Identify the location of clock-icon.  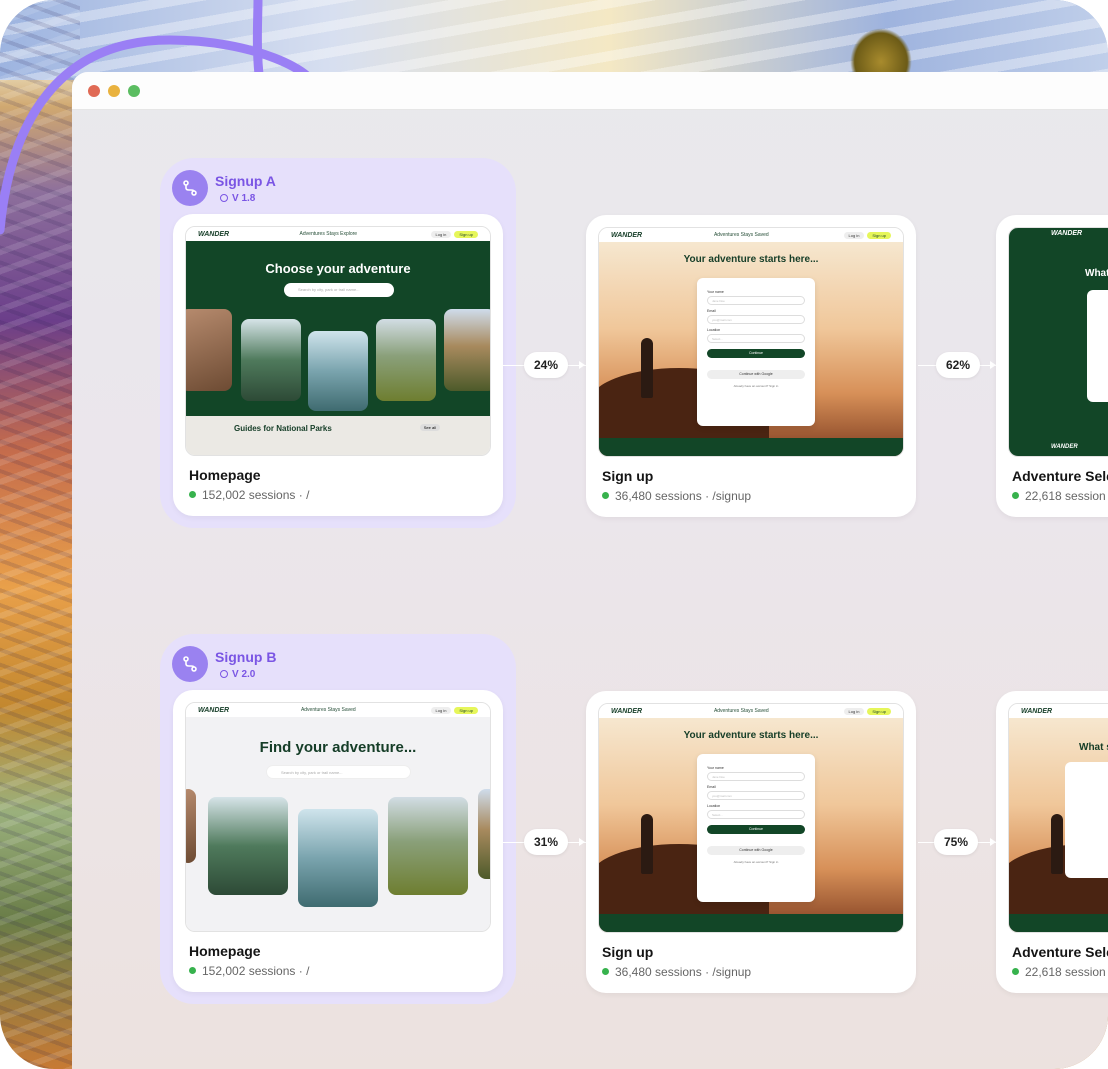
(224, 198).